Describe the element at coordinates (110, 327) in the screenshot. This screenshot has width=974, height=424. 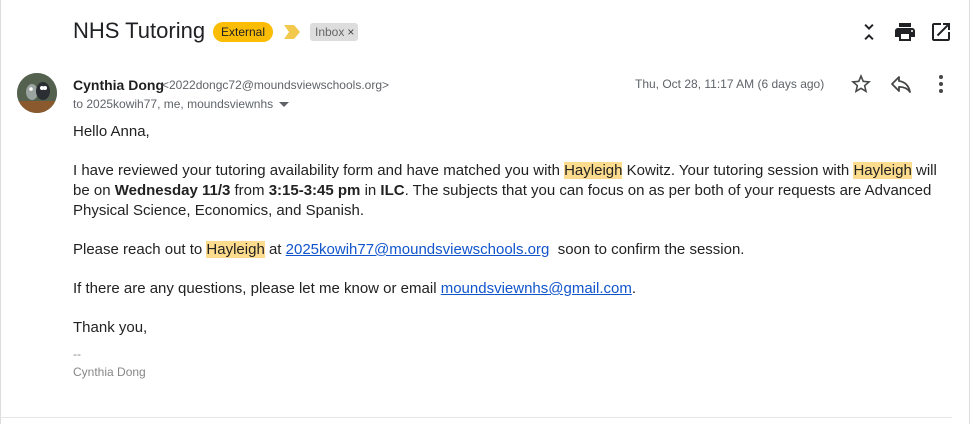
I see `closing: Thank you,` at that location.